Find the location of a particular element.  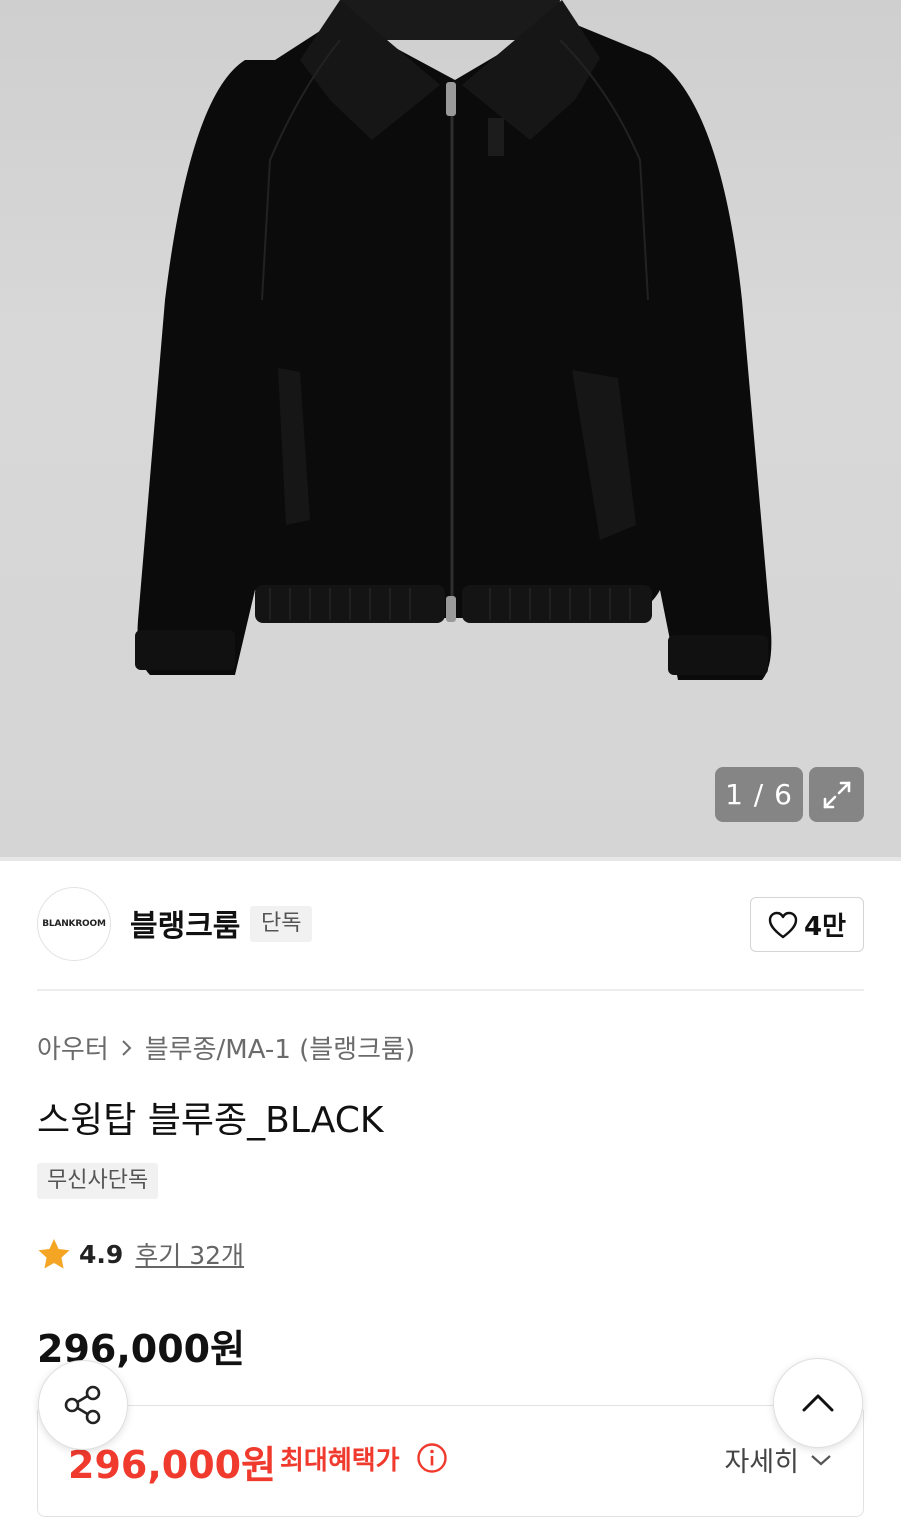

review-link: 후기 32개 is located at coordinates (189, 1254).